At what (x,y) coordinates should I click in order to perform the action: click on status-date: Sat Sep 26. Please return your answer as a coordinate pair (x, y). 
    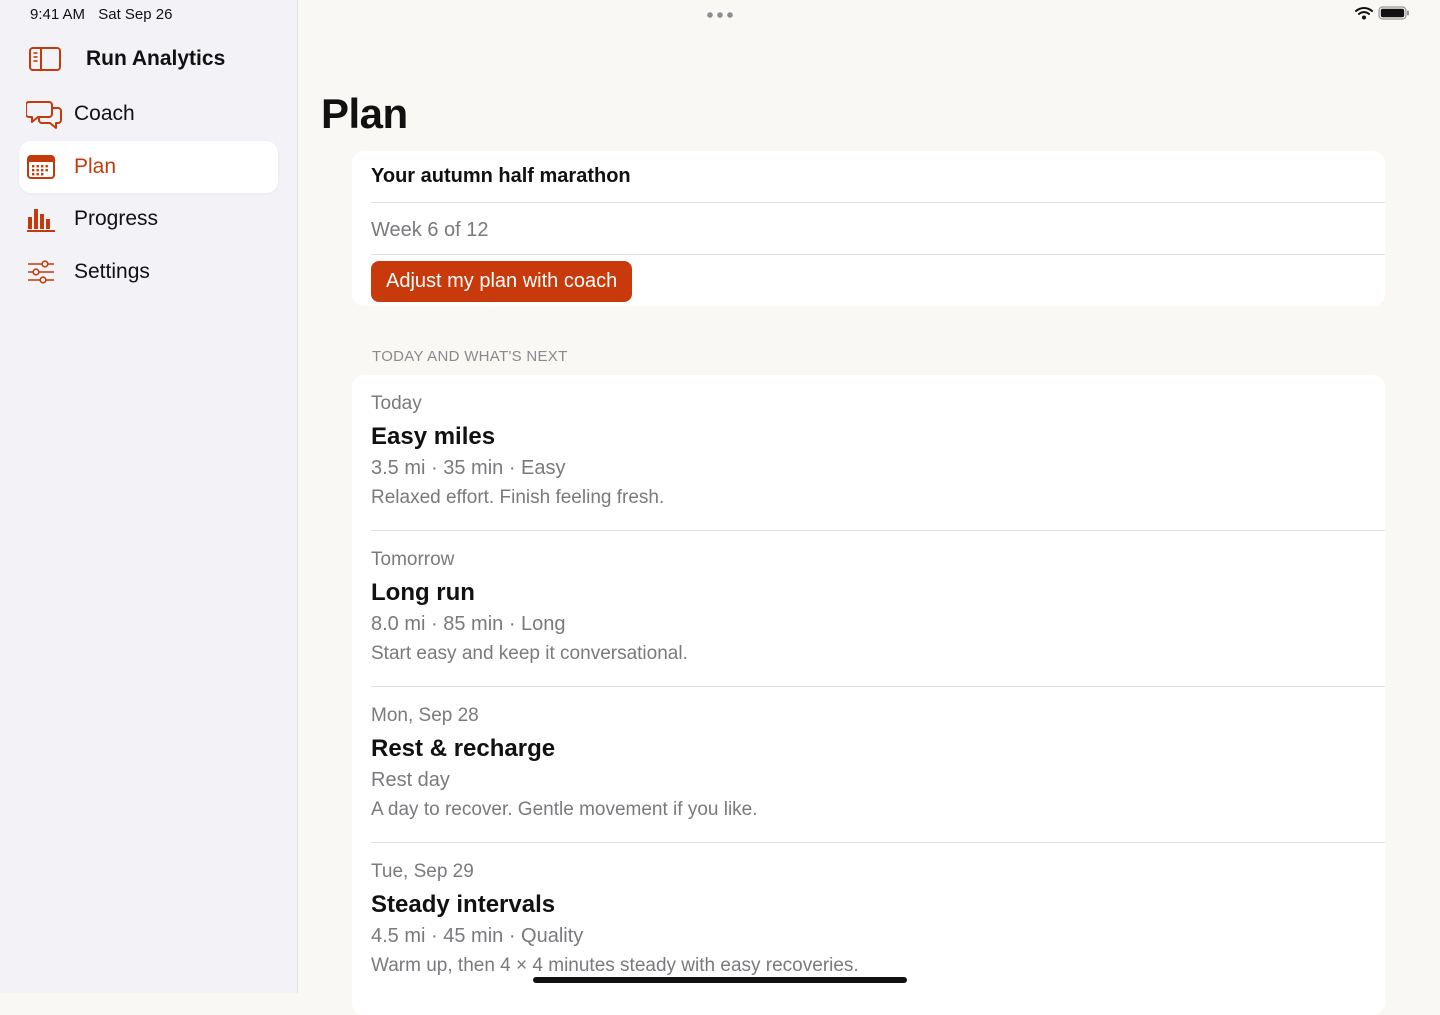
    Looking at the image, I should click on (135, 14).